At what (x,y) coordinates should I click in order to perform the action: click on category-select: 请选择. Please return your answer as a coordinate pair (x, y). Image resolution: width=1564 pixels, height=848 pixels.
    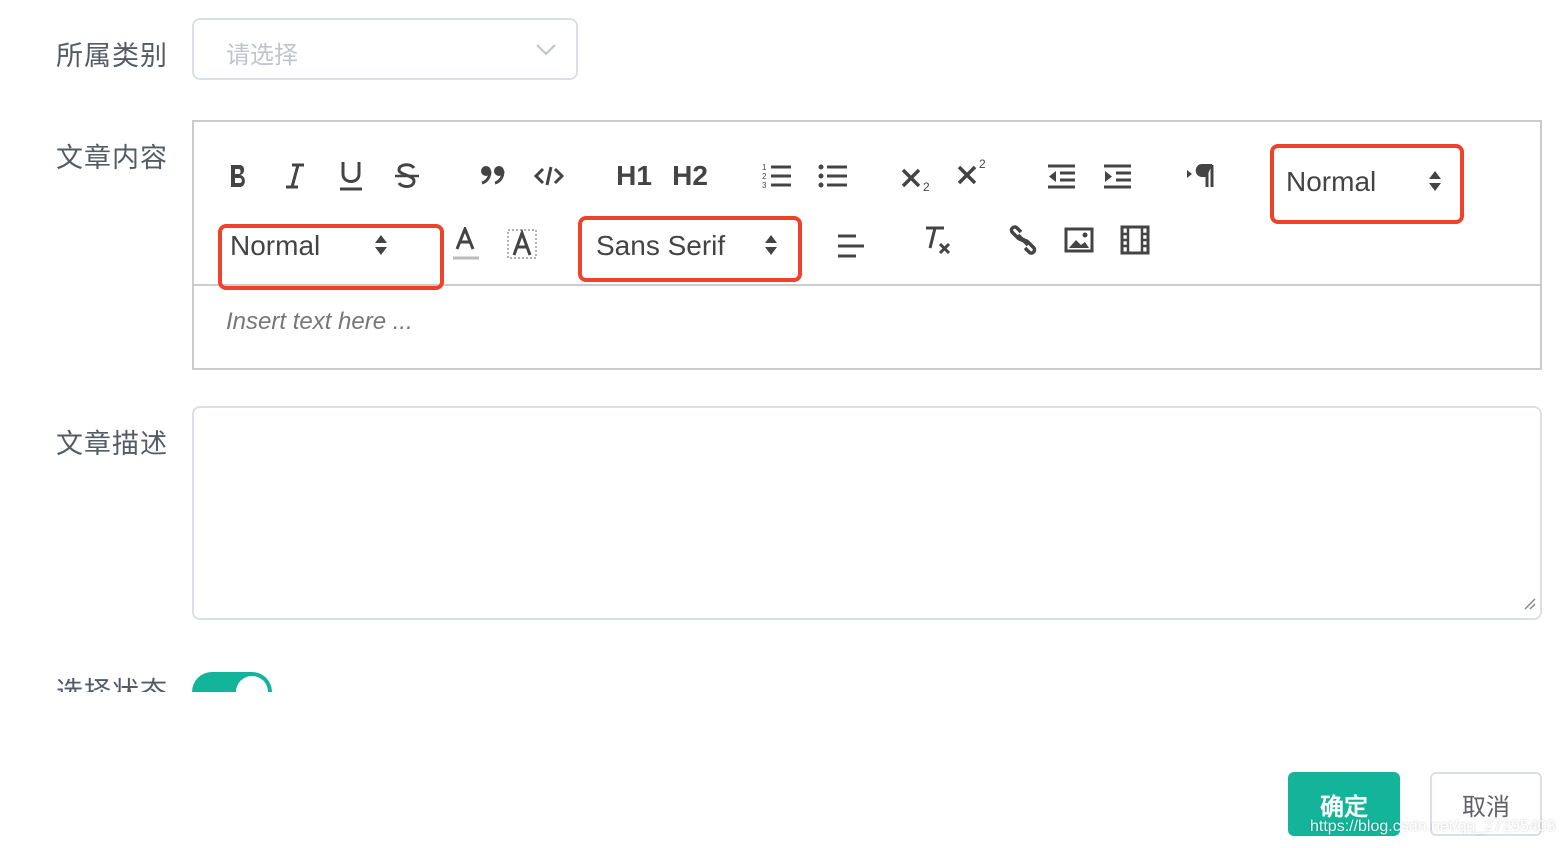
    Looking at the image, I should click on (385, 49).